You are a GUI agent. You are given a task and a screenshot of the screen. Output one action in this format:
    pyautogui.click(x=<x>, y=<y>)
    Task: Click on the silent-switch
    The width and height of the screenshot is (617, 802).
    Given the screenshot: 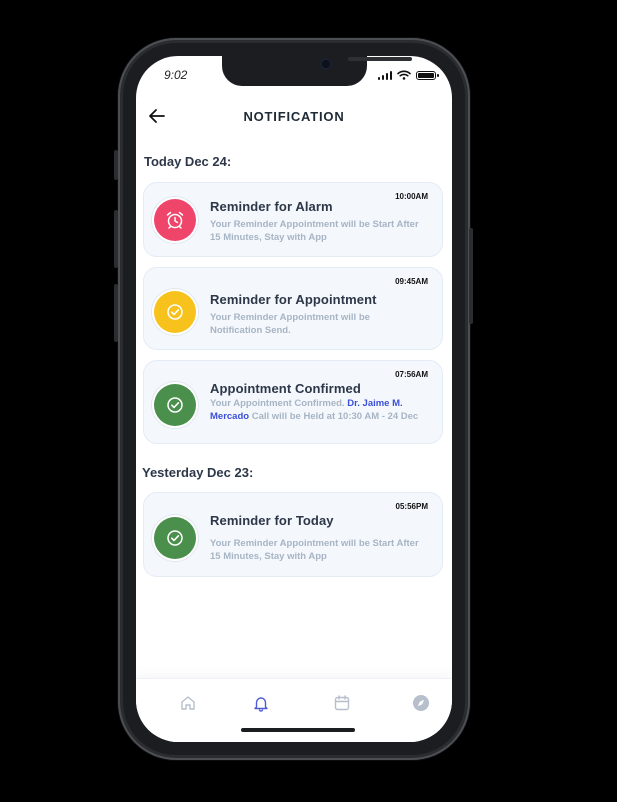 What is the action you would take?
    pyautogui.click(x=116, y=165)
    